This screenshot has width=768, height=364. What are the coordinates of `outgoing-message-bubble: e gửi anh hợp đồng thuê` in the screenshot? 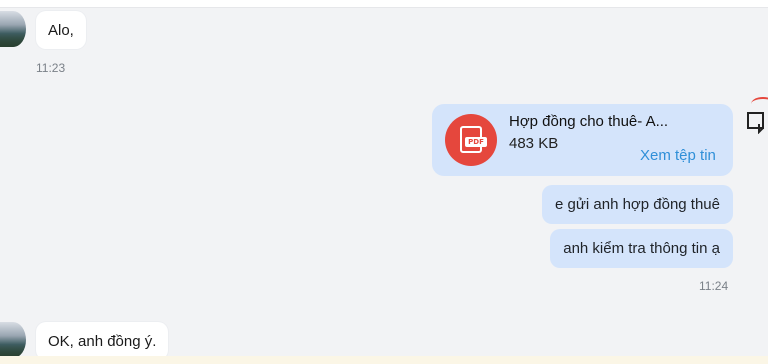 It's located at (637, 204).